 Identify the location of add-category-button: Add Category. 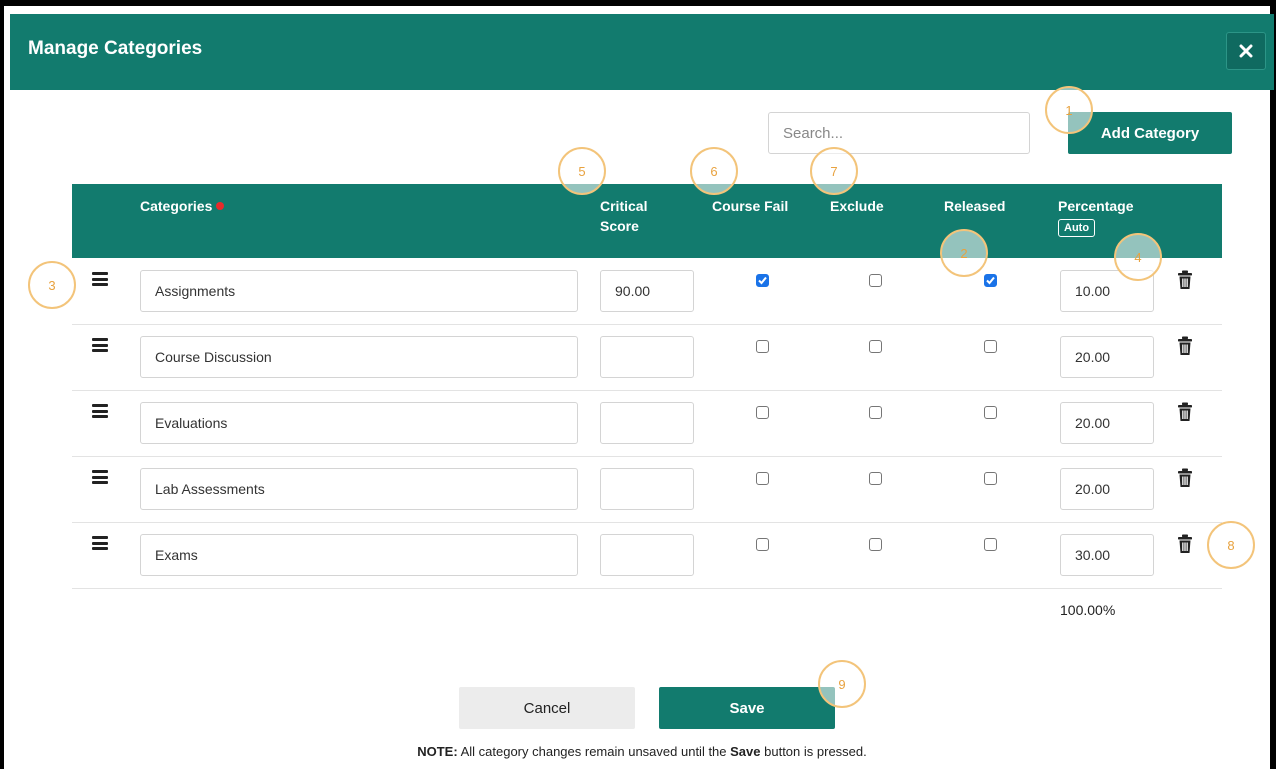
(1150, 133).